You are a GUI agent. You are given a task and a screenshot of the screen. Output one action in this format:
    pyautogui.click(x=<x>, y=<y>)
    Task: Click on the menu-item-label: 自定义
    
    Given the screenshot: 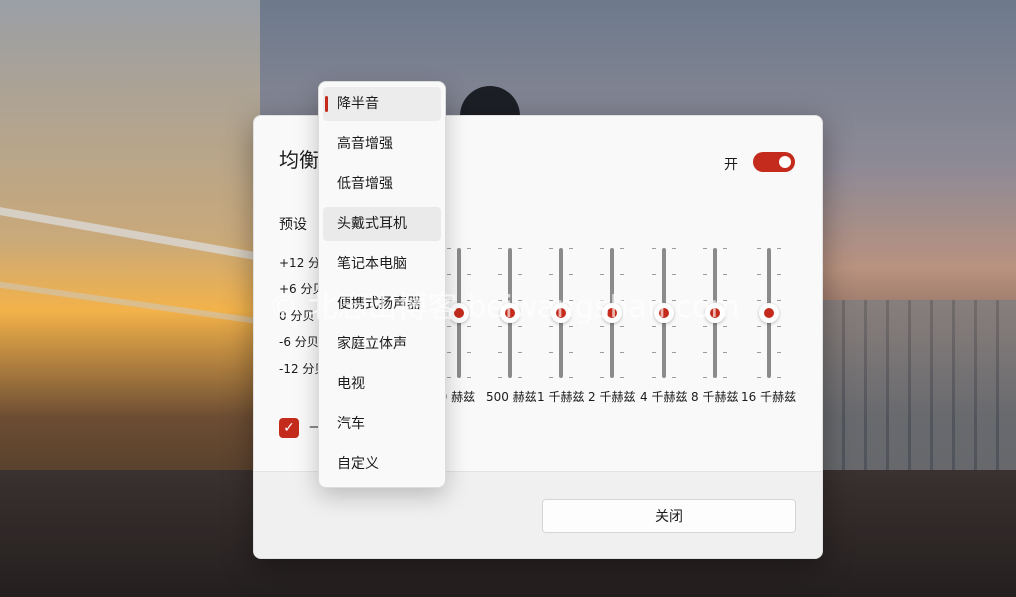 What is the action you would take?
    pyautogui.click(x=358, y=464)
    